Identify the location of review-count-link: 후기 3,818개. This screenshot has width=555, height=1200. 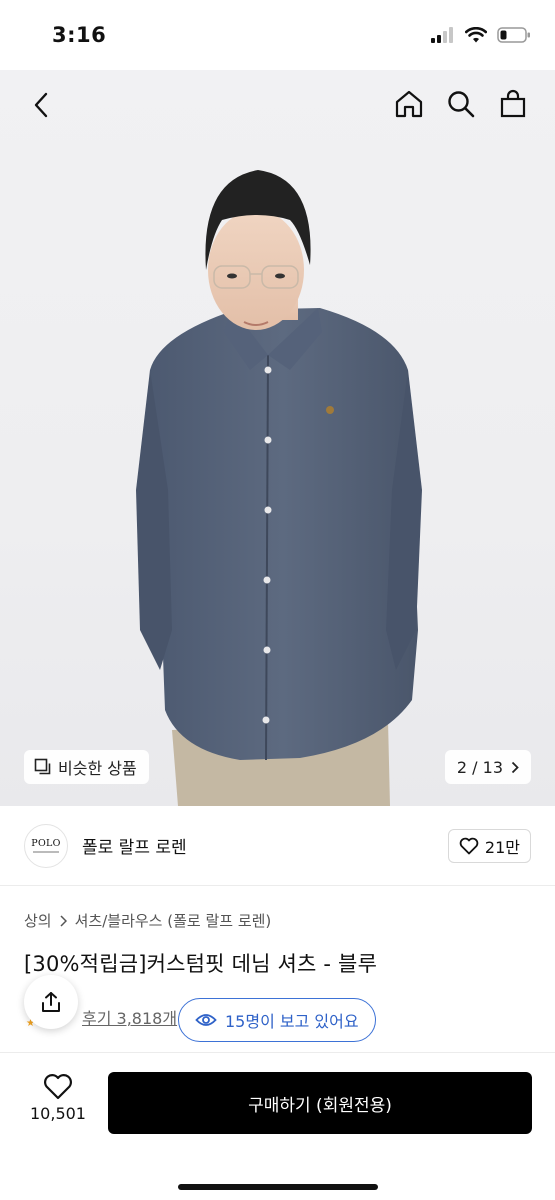
(129, 1017).